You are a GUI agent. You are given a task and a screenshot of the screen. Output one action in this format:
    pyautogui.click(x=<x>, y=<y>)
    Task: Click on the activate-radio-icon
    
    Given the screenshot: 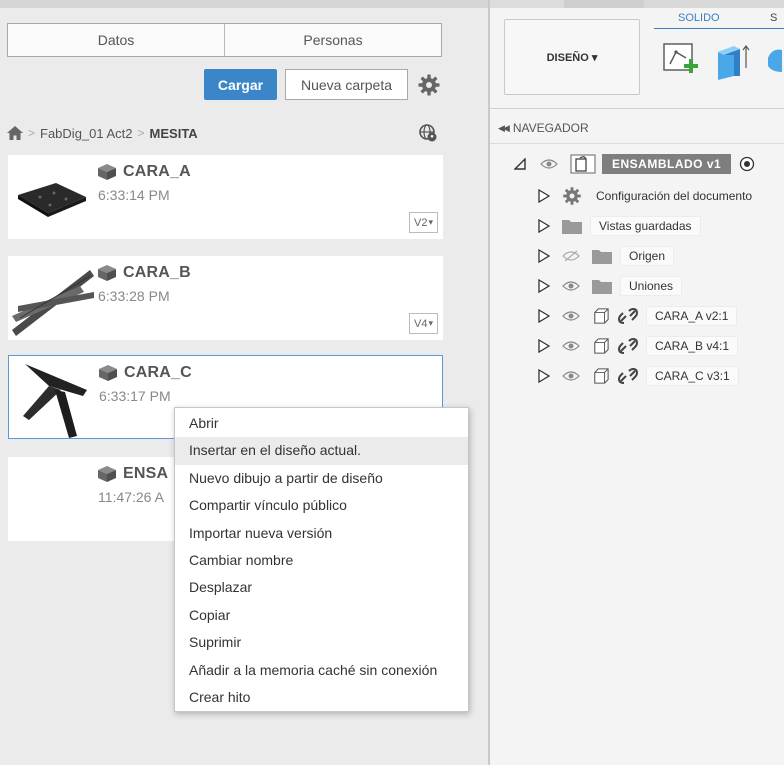 What is the action you would take?
    pyautogui.click(x=747, y=164)
    